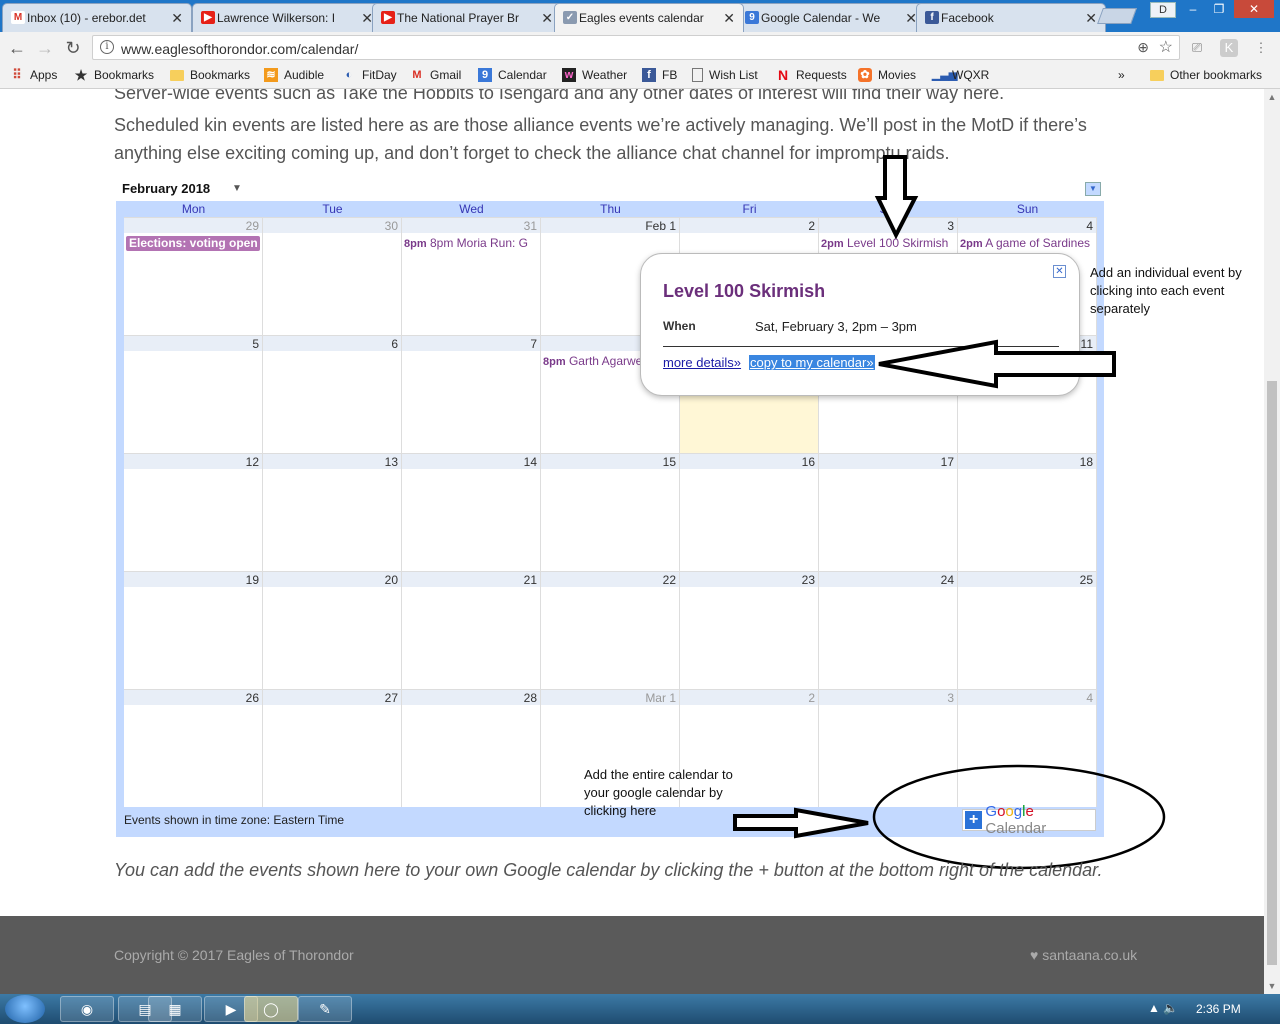 The image size is (1280, 1024). What do you see at coordinates (87, 1009) in the screenshot?
I see `chrome-icon: ◉` at bounding box center [87, 1009].